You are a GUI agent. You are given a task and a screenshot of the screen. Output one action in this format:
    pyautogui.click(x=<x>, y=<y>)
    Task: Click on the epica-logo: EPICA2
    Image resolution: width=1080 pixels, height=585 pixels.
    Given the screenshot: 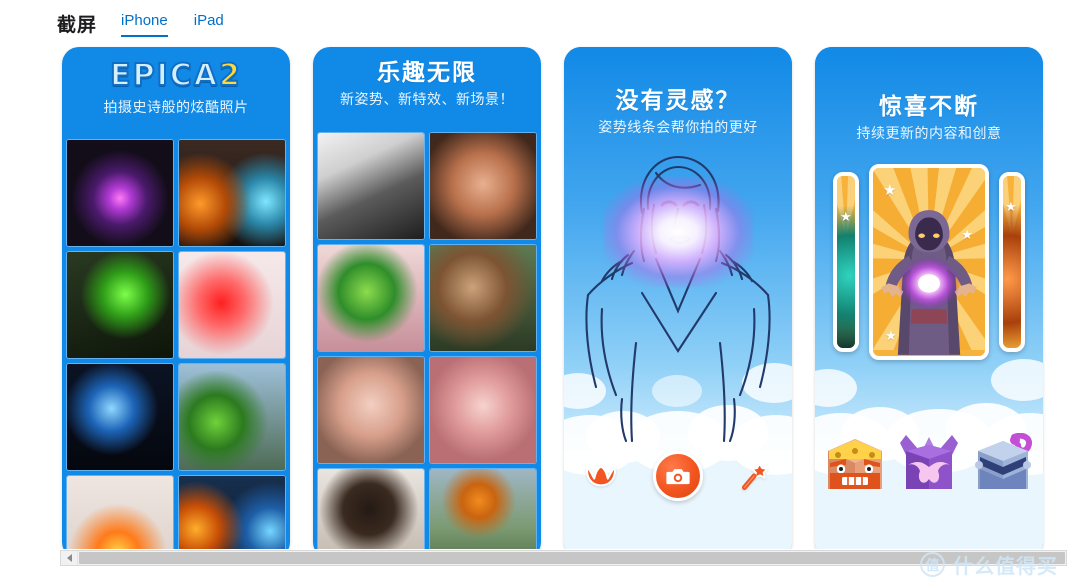 What is the action you would take?
    pyautogui.click(x=176, y=76)
    